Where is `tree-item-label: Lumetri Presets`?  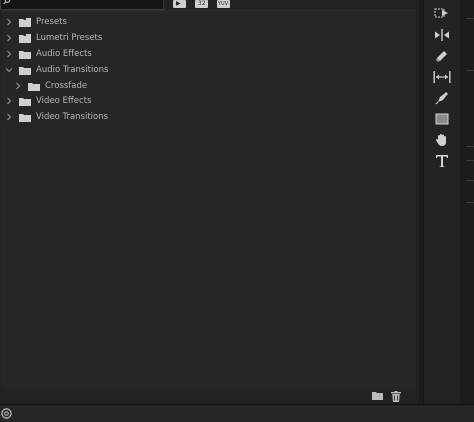 tree-item-label: Lumetri Presets is located at coordinates (69, 38).